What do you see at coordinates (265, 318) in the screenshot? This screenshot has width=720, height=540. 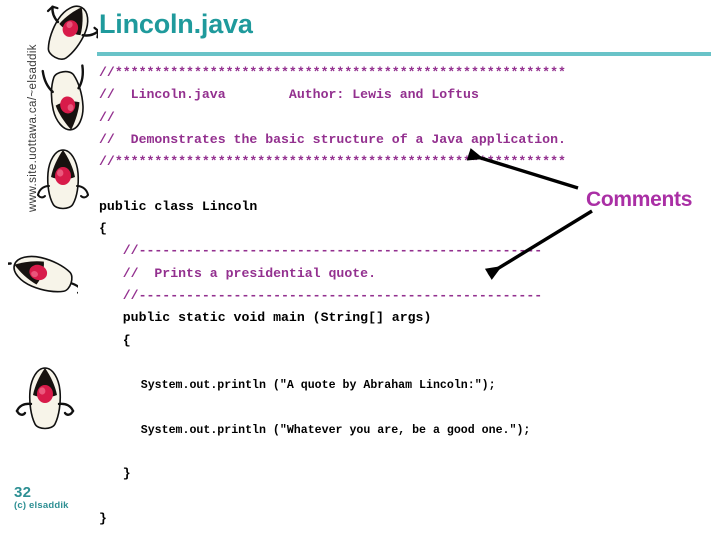 I see `code-line-text: public static void main (String[] args)` at bounding box center [265, 318].